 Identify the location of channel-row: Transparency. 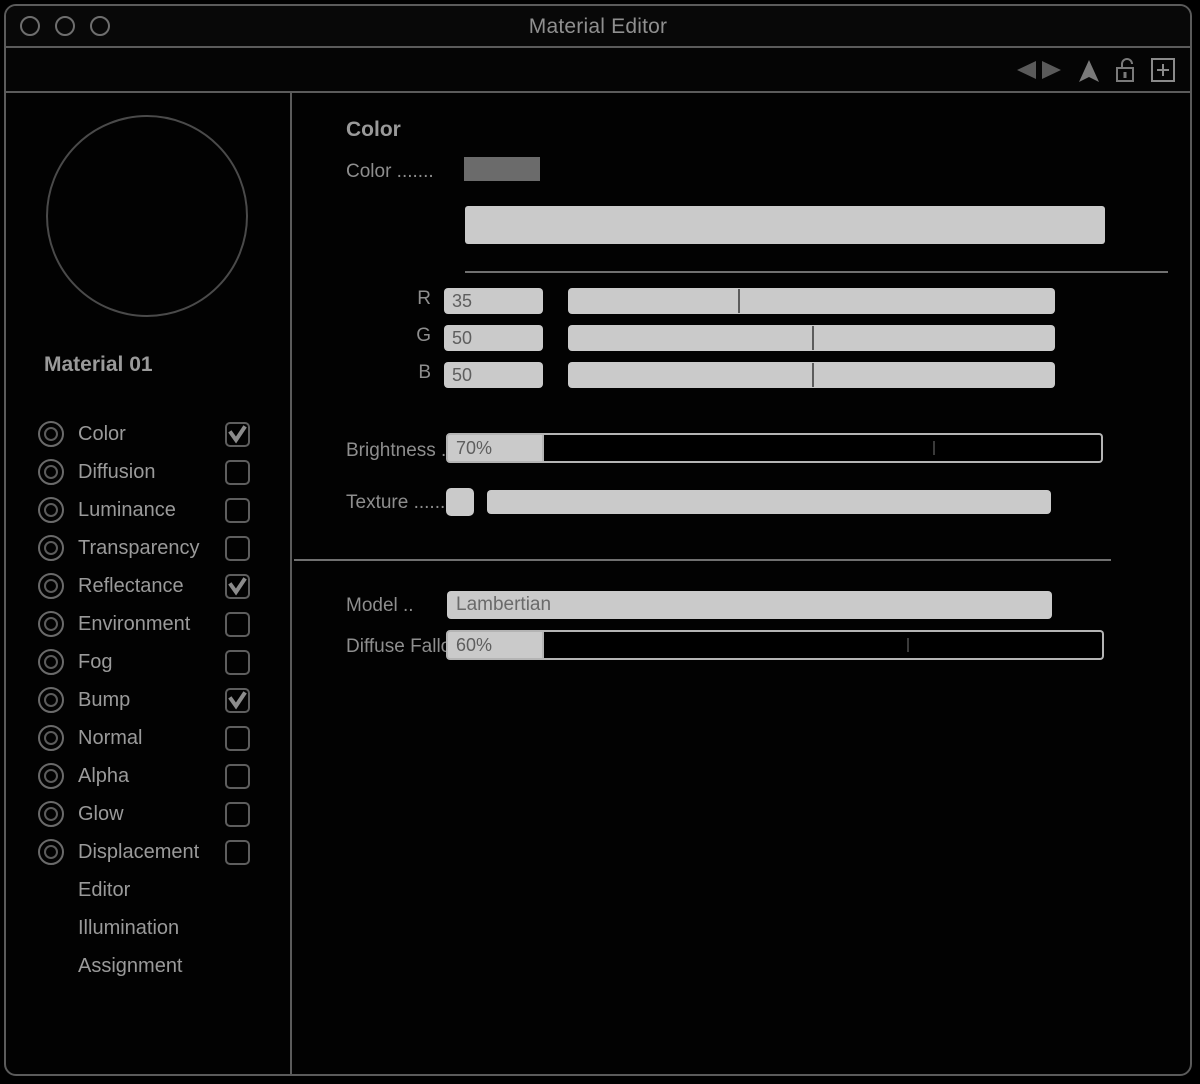
(148, 548).